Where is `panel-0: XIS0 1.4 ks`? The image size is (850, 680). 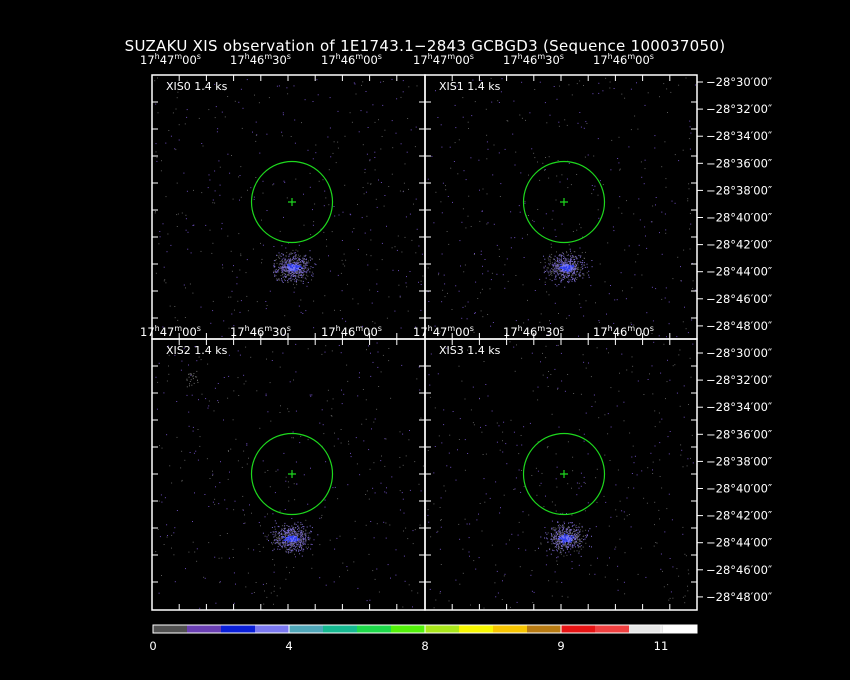 panel-0: XIS0 1.4 ks is located at coordinates (288, 207).